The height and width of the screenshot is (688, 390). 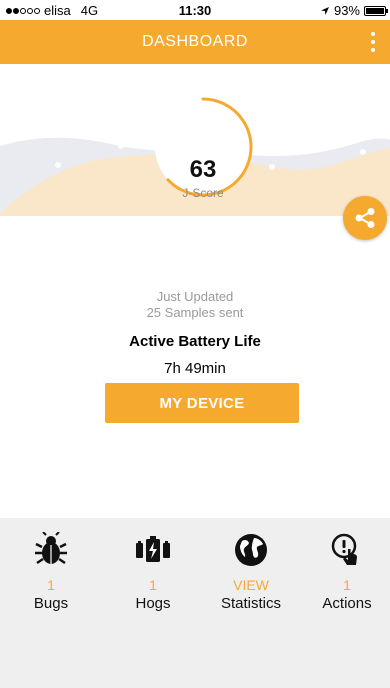 What do you see at coordinates (347, 603) in the screenshot?
I see `actions-label: Actions` at bounding box center [347, 603].